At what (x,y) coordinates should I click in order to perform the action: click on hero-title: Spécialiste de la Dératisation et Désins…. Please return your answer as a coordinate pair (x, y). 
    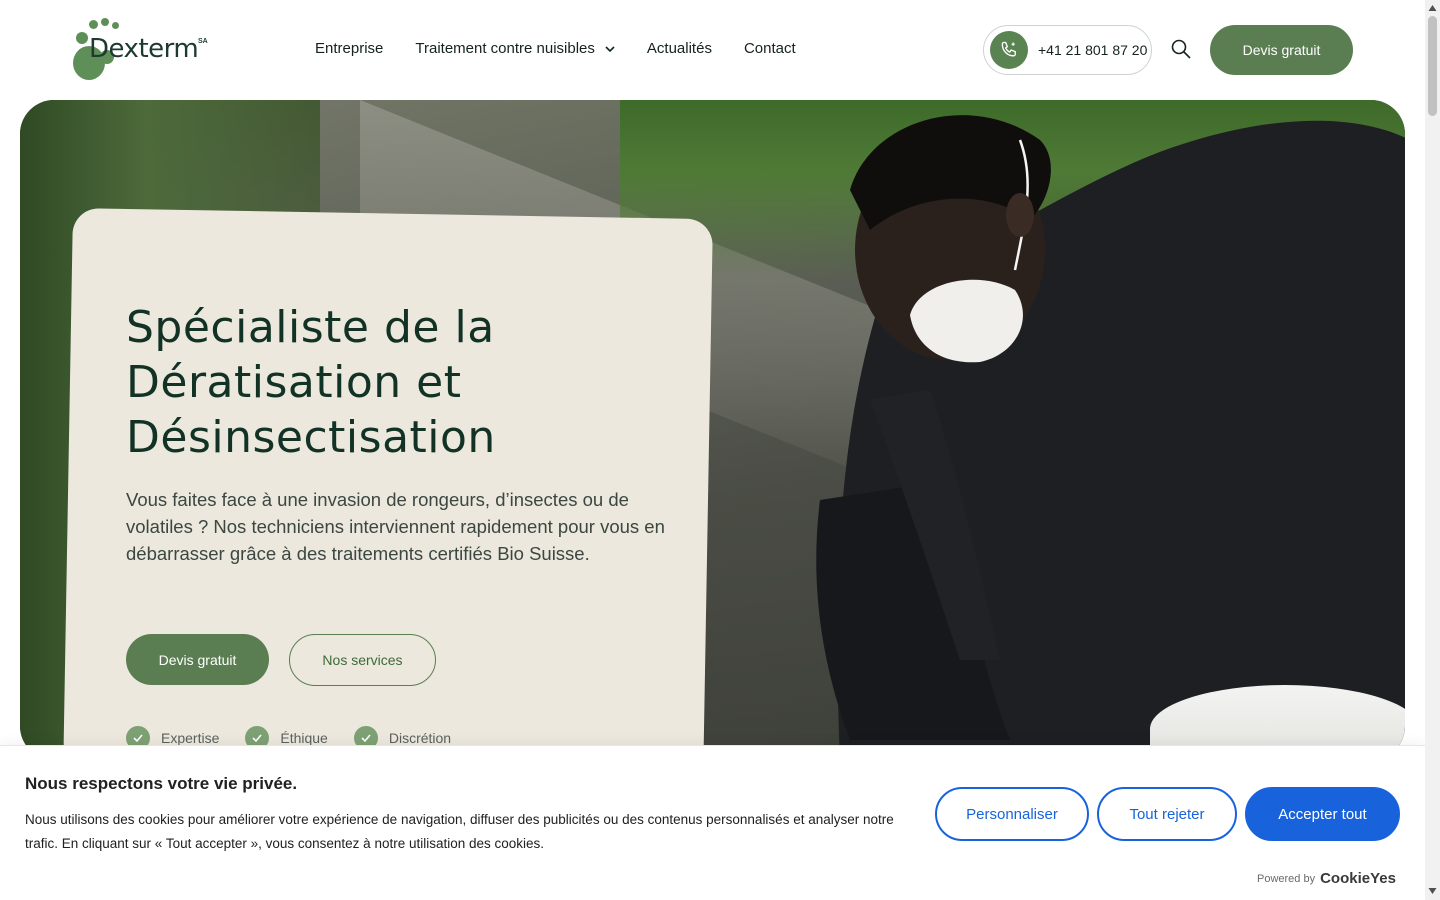
    Looking at the image, I should click on (311, 382).